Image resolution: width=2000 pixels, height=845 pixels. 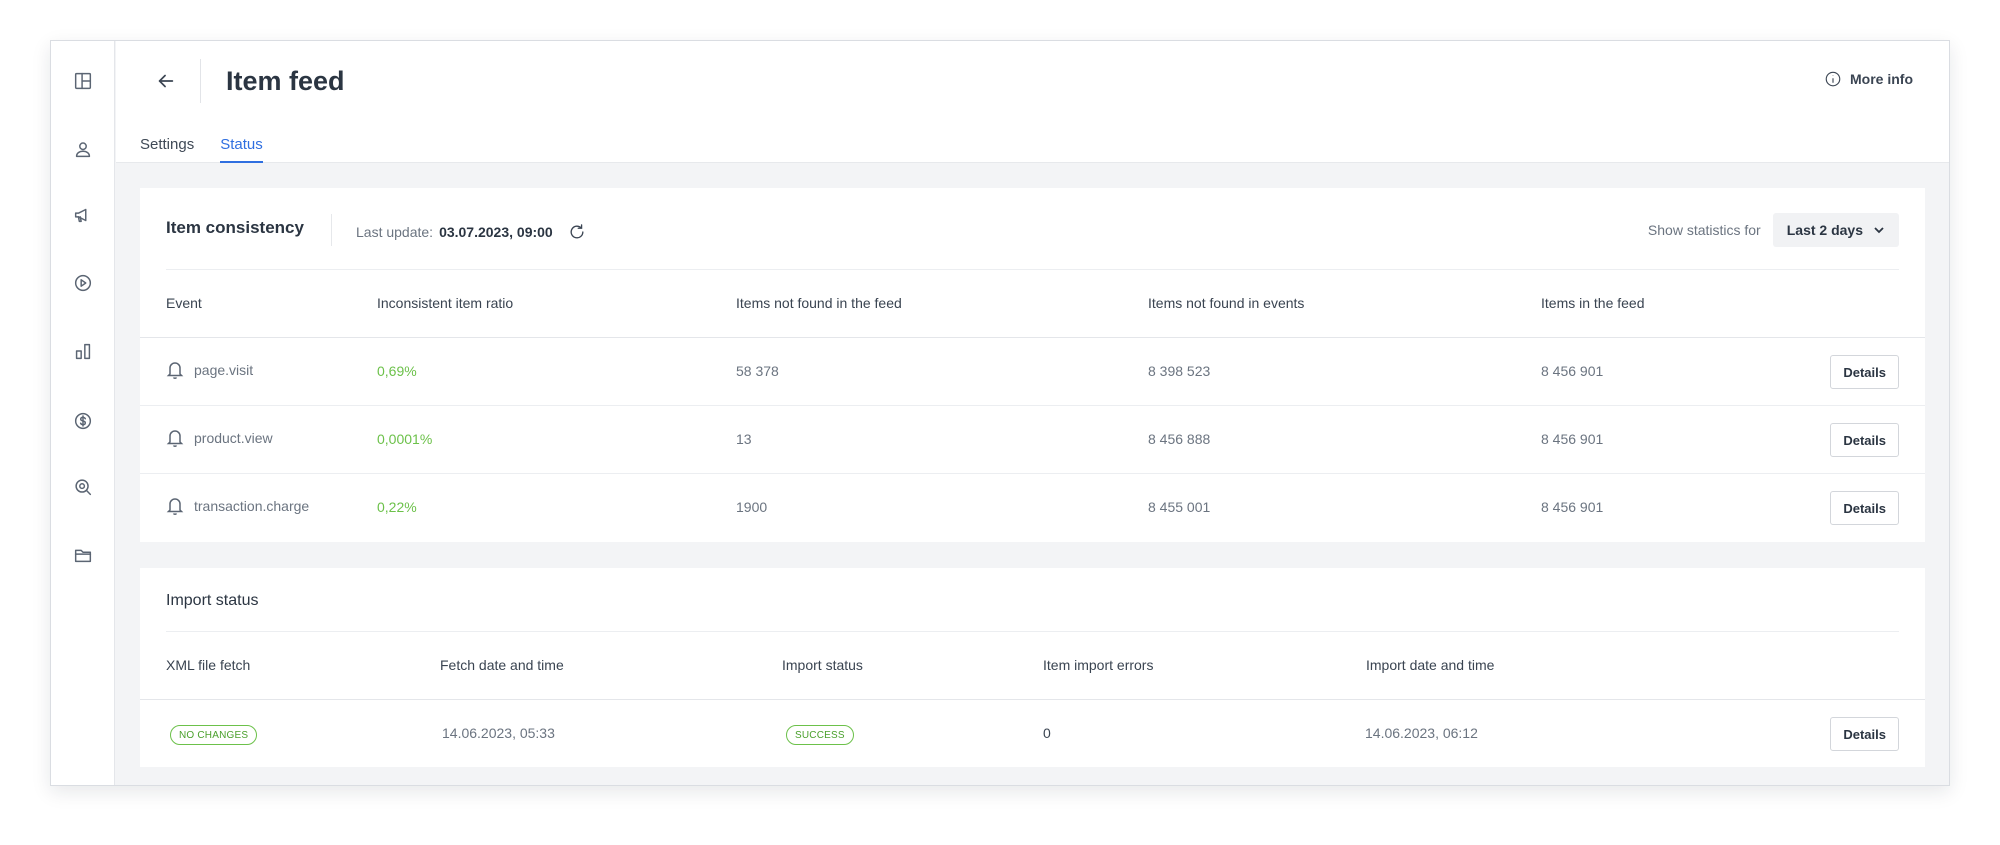 I want to click on tab-settings: Settings, so click(x=167, y=149).